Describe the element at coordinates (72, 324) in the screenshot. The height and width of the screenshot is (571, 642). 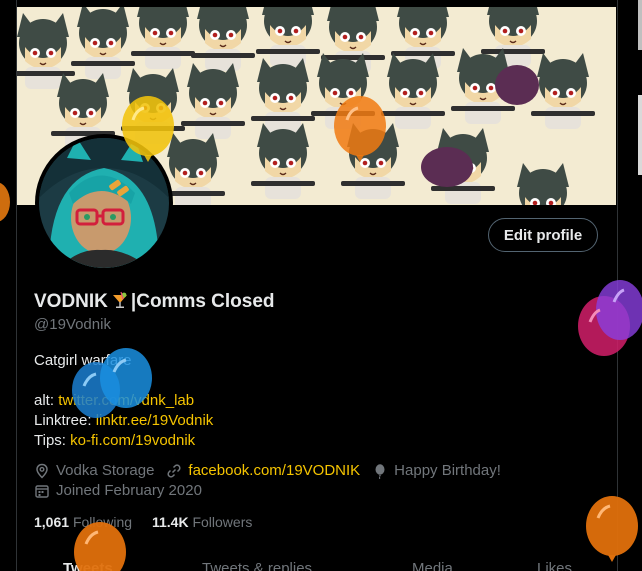
I see `user-handle: @19Vodnik` at that location.